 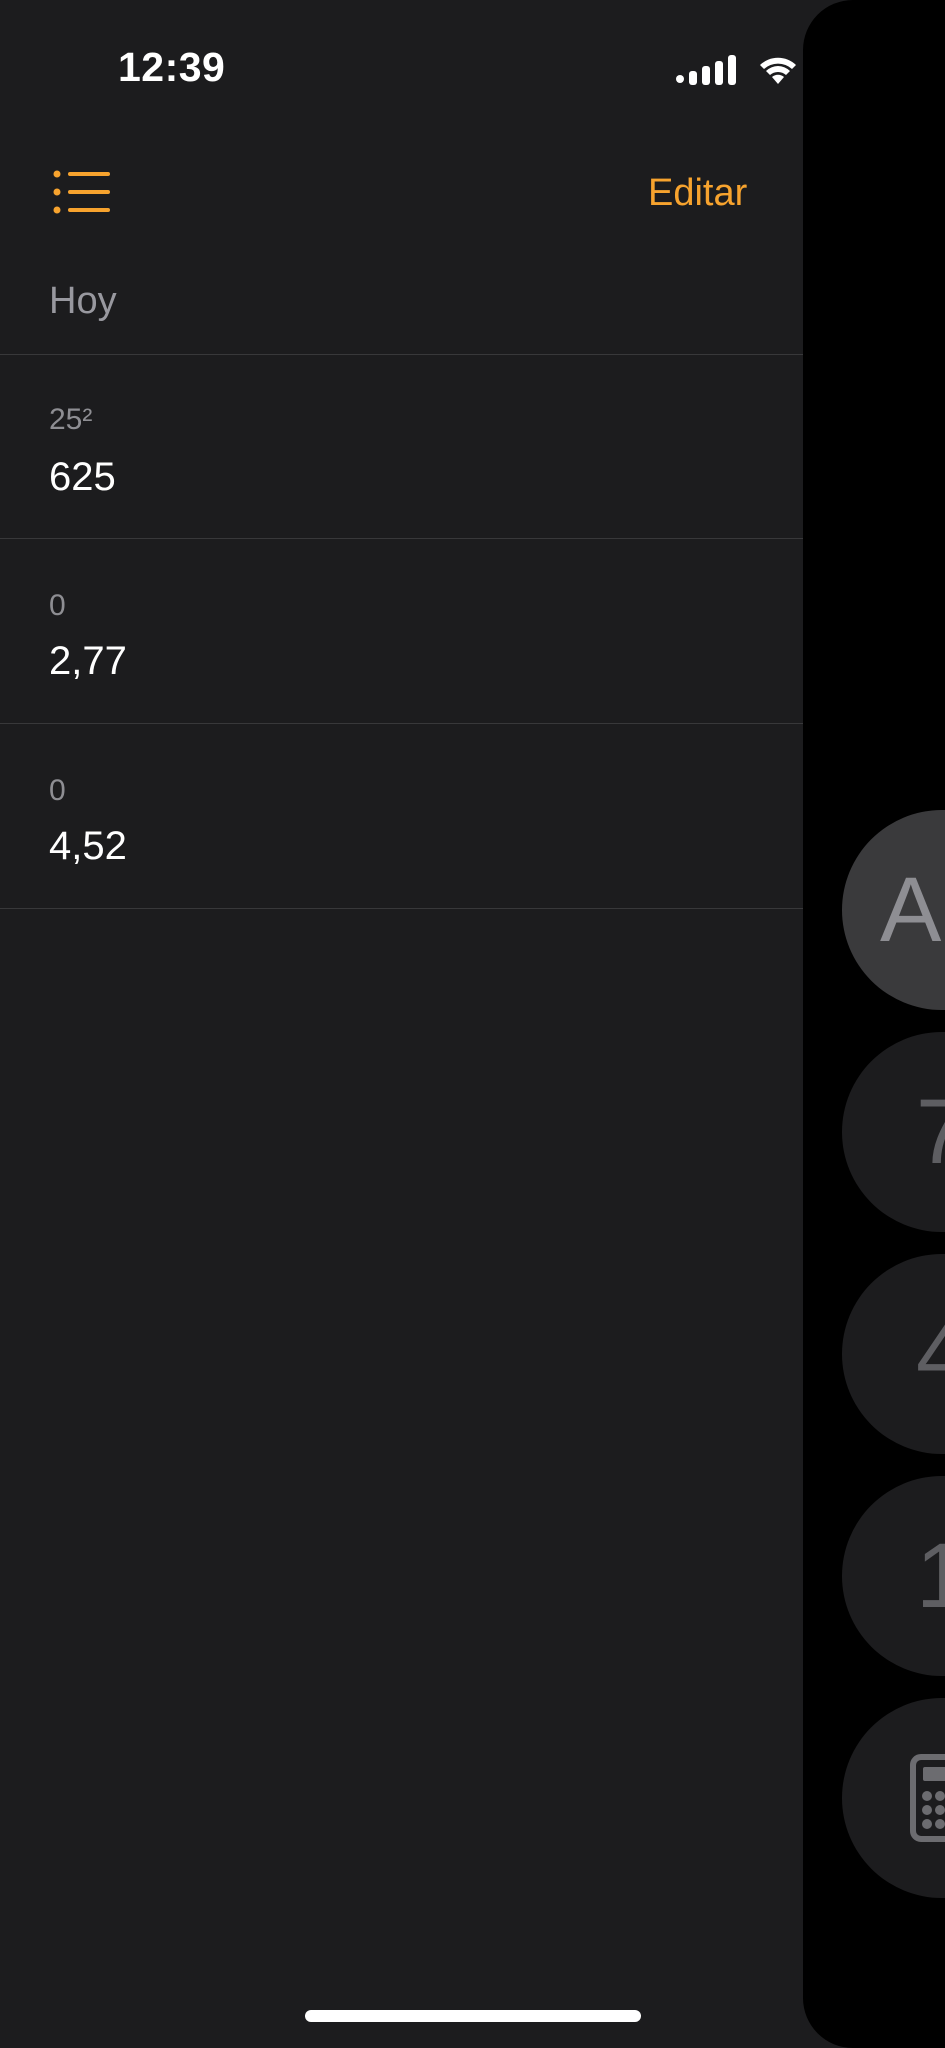 I want to click on status-icons: 33, so click(x=778, y=70).